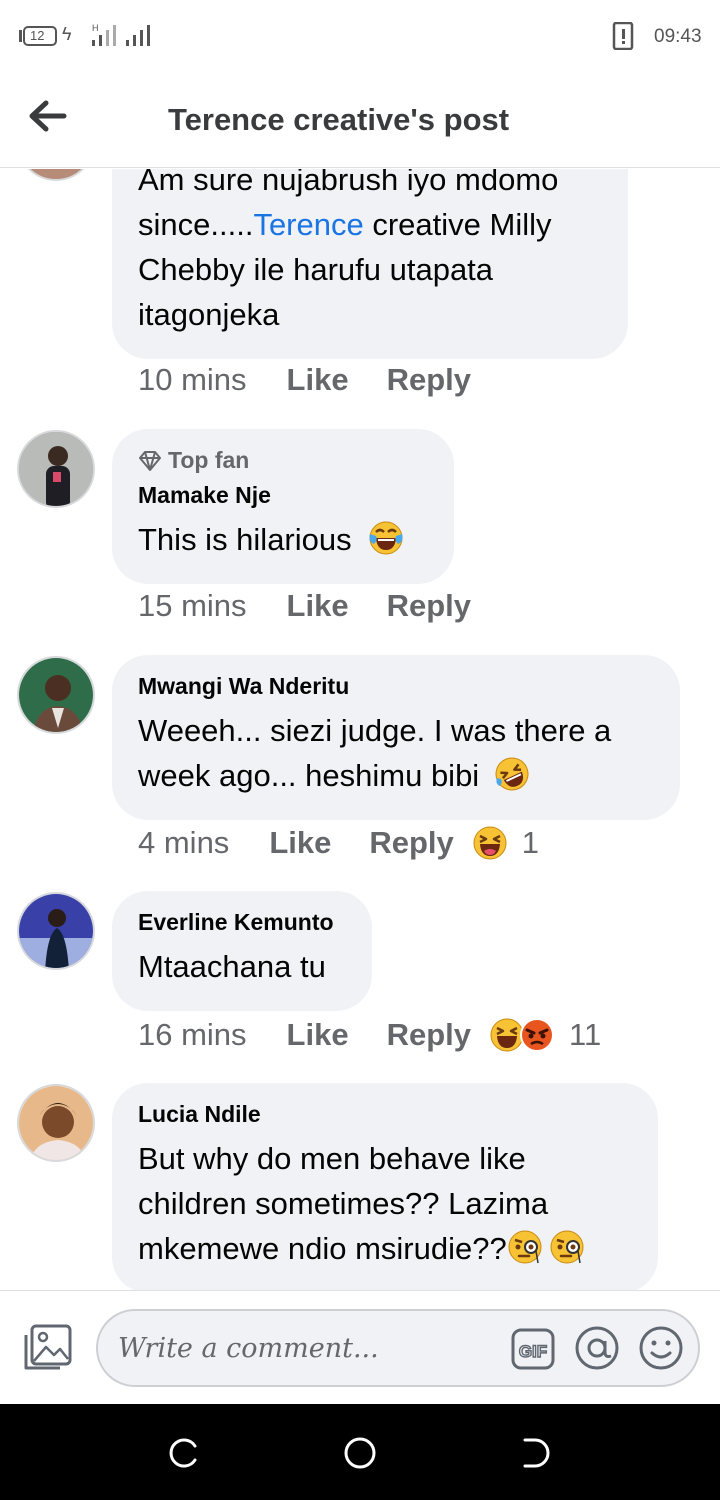  I want to click on comment-author: Lucia Ndile, so click(385, 1114).